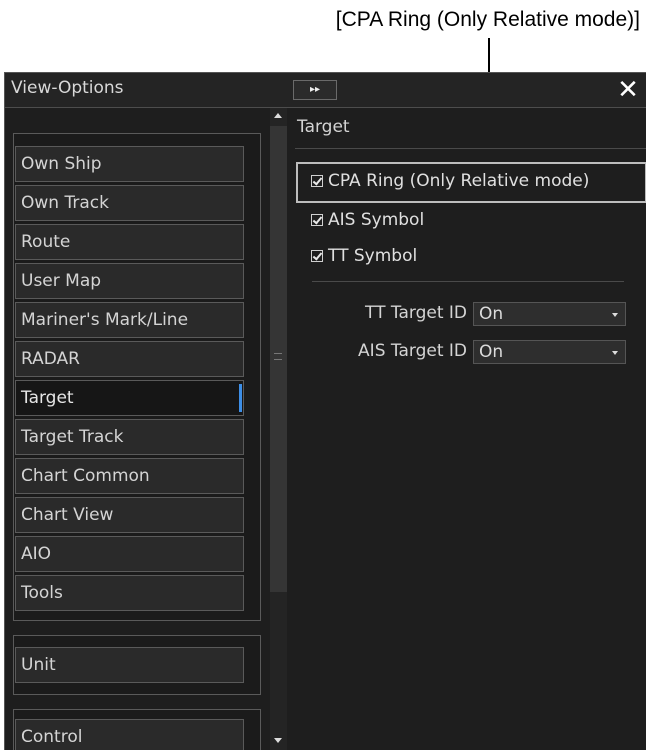 This screenshot has height=750, width=646. I want to click on ais-symbol-checkbox: AIS Symbol, so click(367, 220).